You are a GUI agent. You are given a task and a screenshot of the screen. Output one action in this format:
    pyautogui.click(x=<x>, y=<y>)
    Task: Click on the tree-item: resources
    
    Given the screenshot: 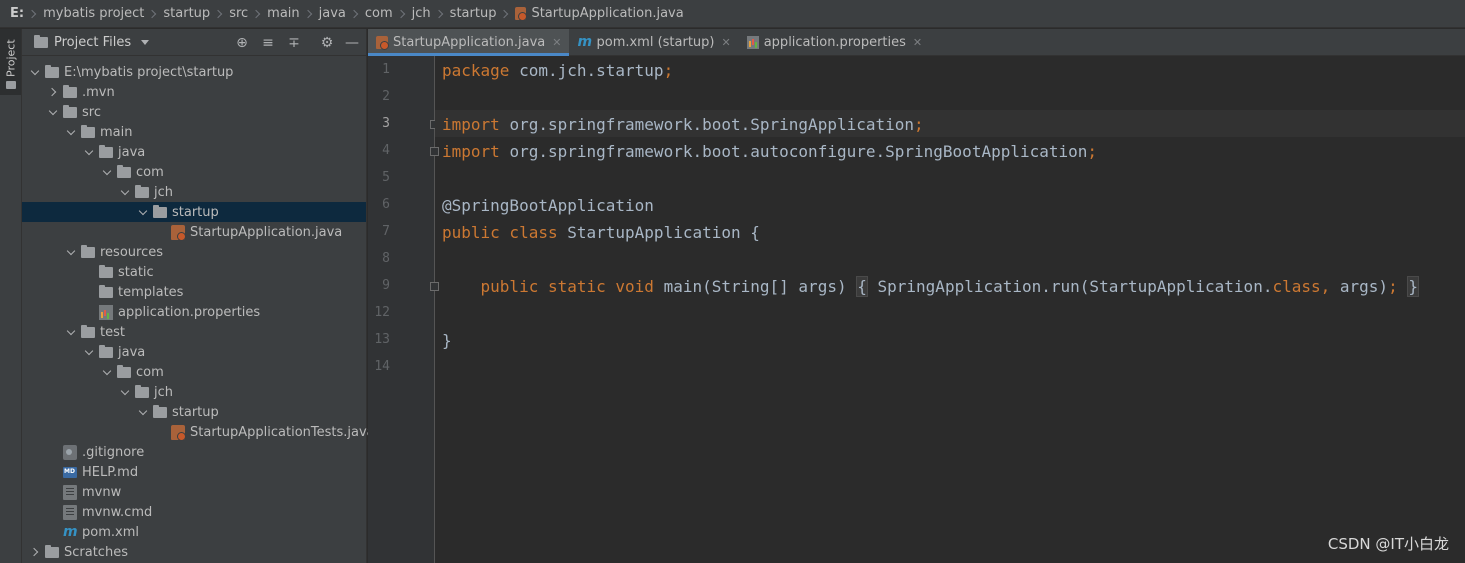 What is the action you would take?
    pyautogui.click(x=194, y=252)
    